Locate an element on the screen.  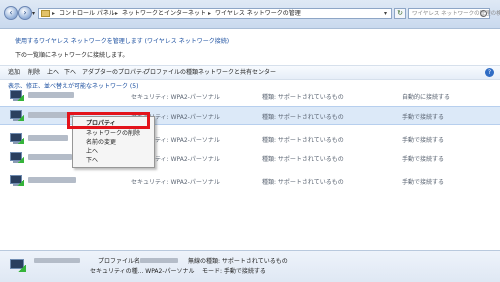
move-up-button: 上へ is located at coordinates (53, 72).